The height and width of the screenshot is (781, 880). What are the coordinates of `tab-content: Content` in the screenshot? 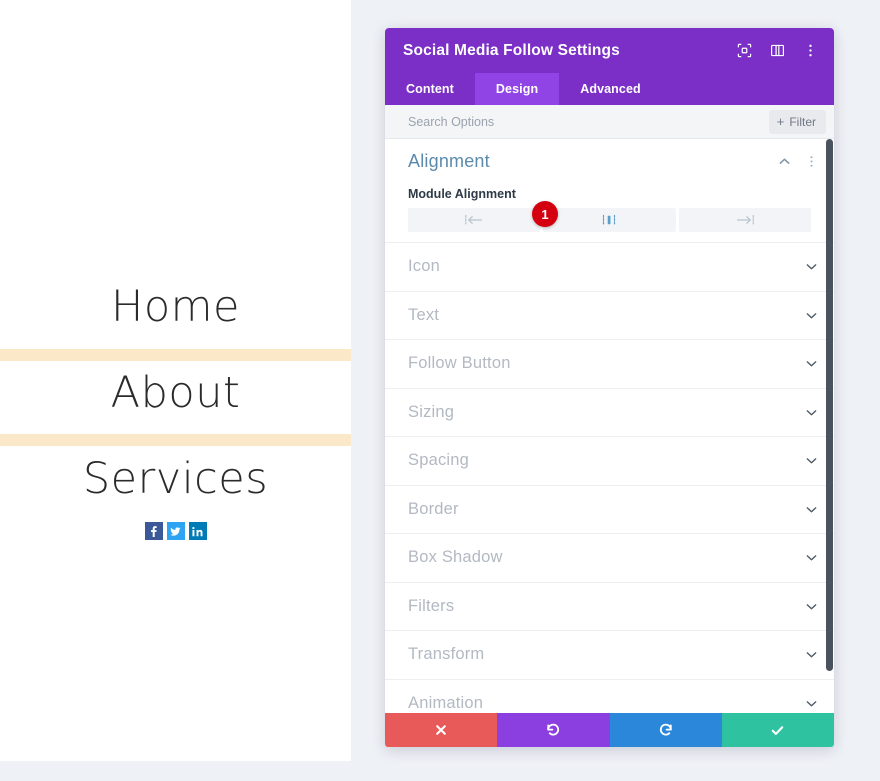 It's located at (430, 89).